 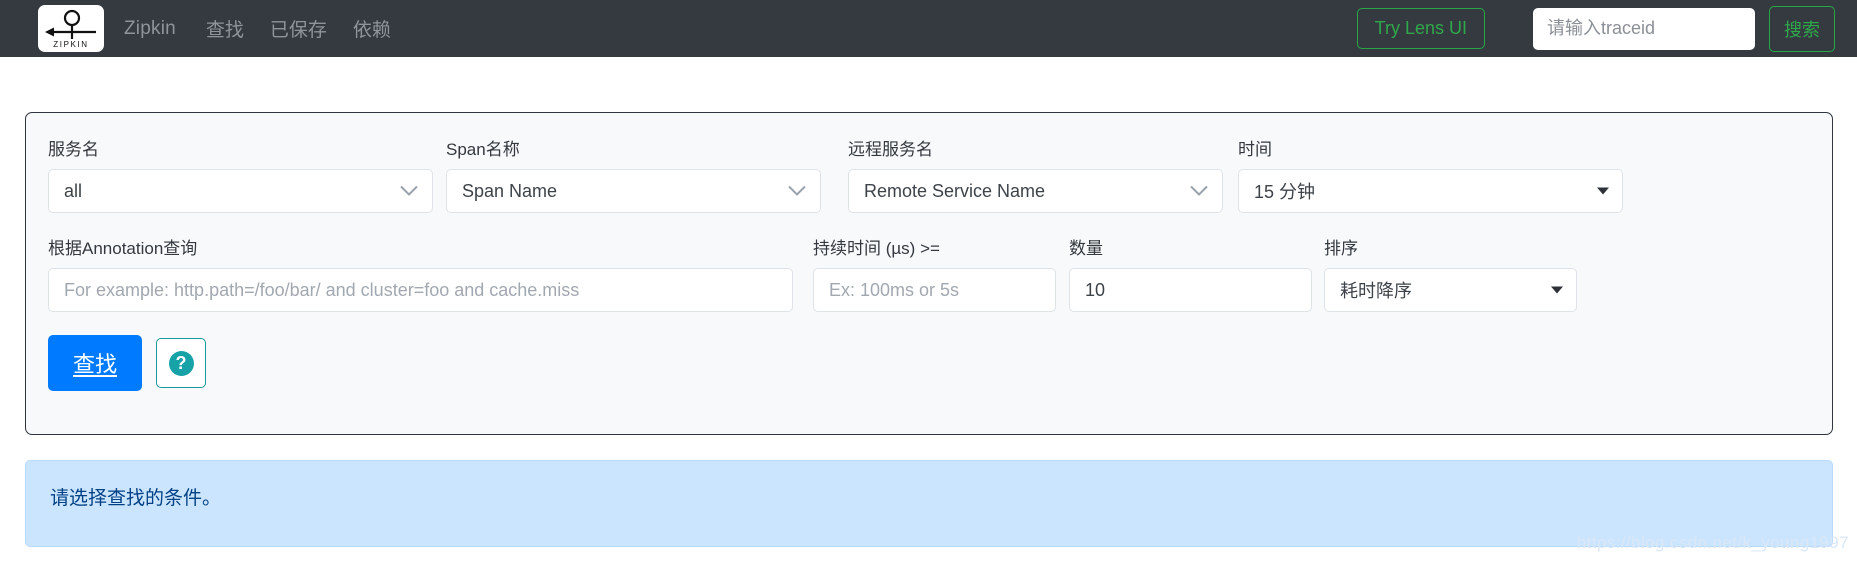 I want to click on field-annotation-query: 根据Annotation查询, so click(x=420, y=273).